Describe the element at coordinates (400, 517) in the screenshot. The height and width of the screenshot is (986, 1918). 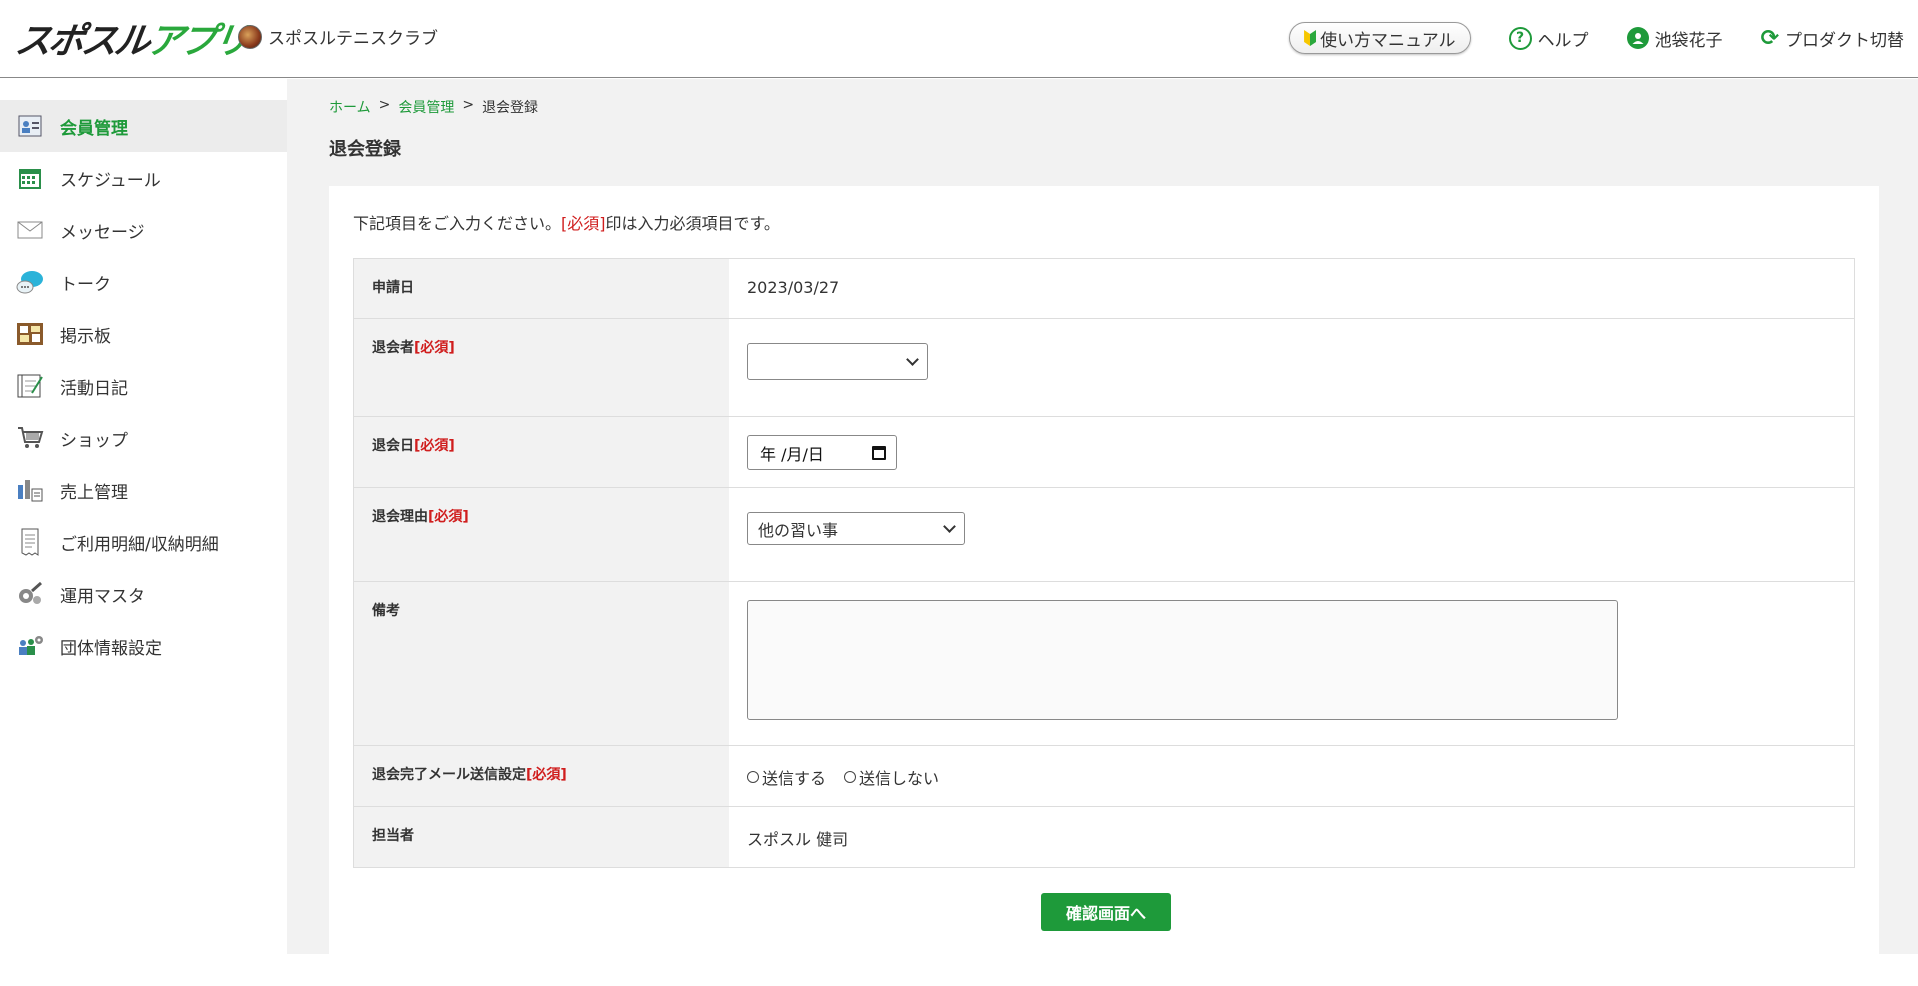
I see `reason-label-text: 退会理由` at that location.